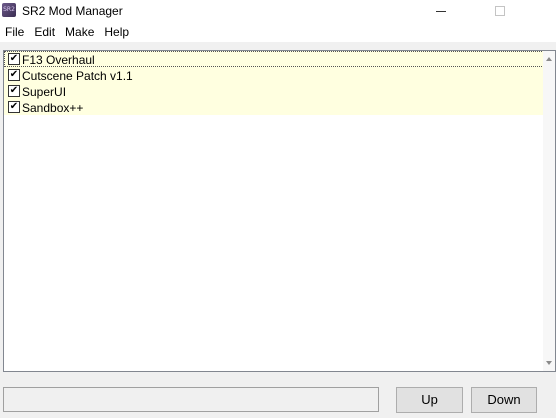 Image resolution: width=556 pixels, height=418 pixels. I want to click on mod-label: Sandbox++, so click(53, 108).